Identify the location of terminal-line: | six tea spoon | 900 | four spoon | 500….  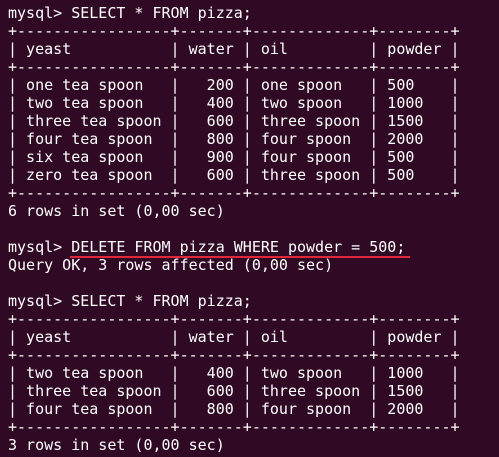
(234, 157).